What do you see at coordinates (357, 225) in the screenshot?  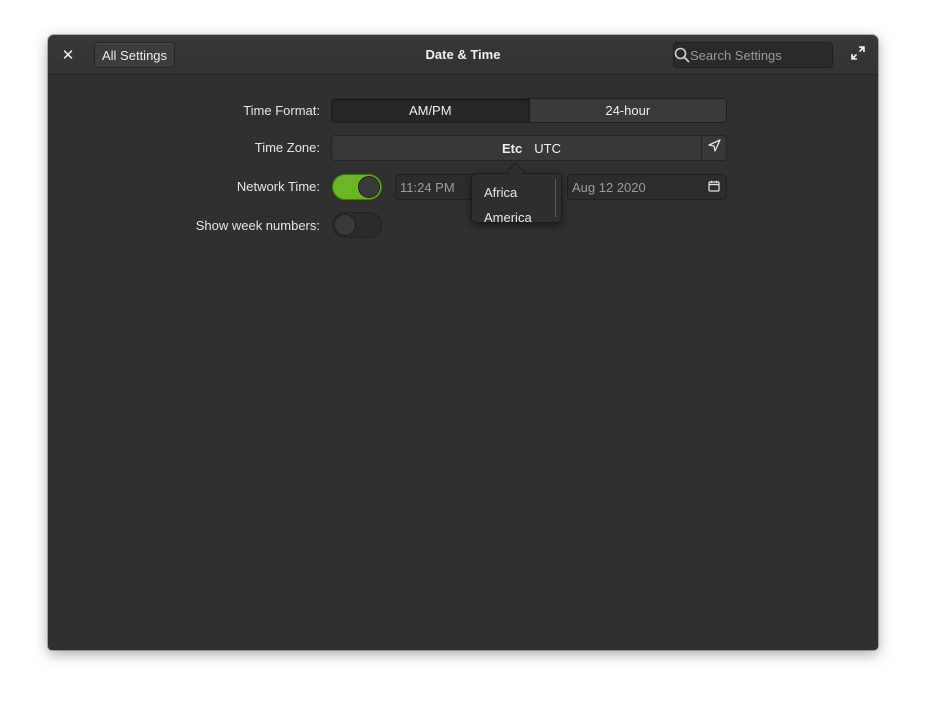 I see `week-numbers-switch` at bounding box center [357, 225].